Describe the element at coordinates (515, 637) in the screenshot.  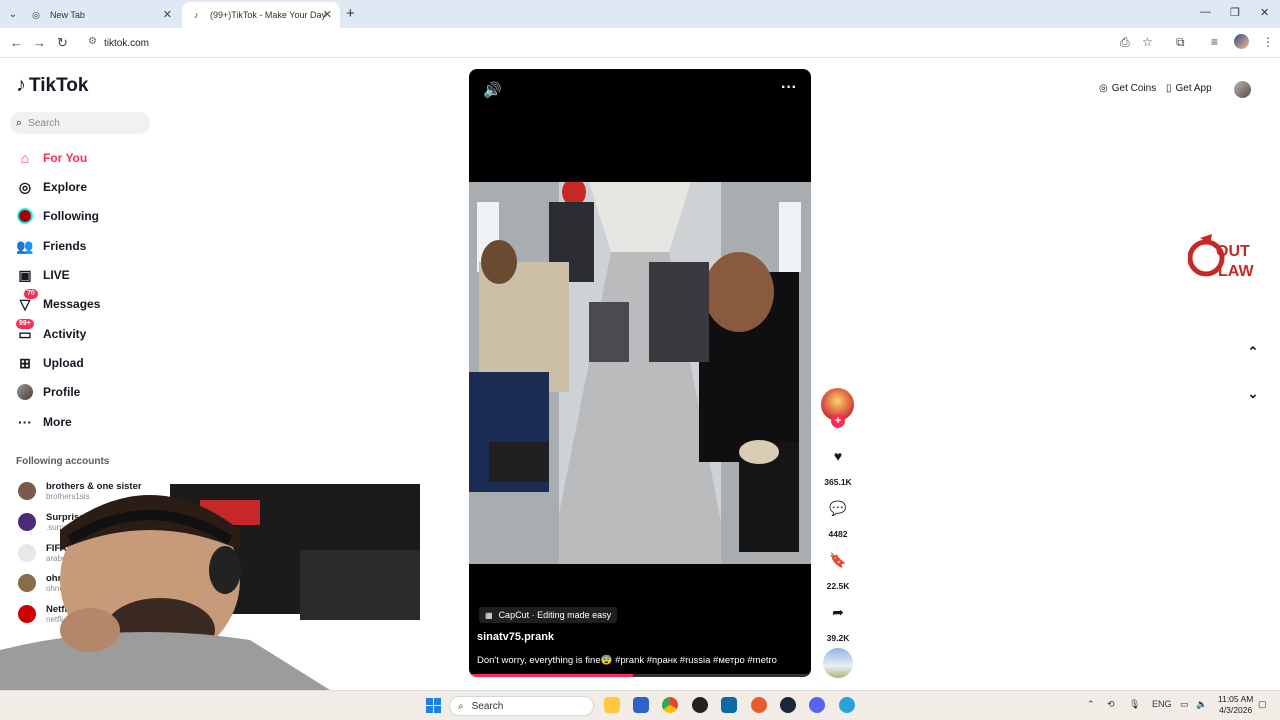
I see `video-author: sinatv75.prank` at that location.